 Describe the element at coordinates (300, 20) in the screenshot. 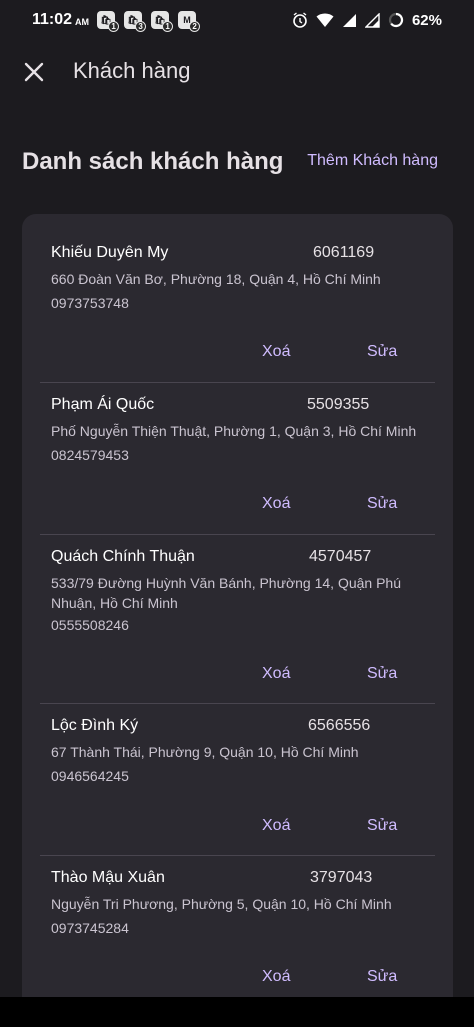

I see `alarm-icon` at that location.